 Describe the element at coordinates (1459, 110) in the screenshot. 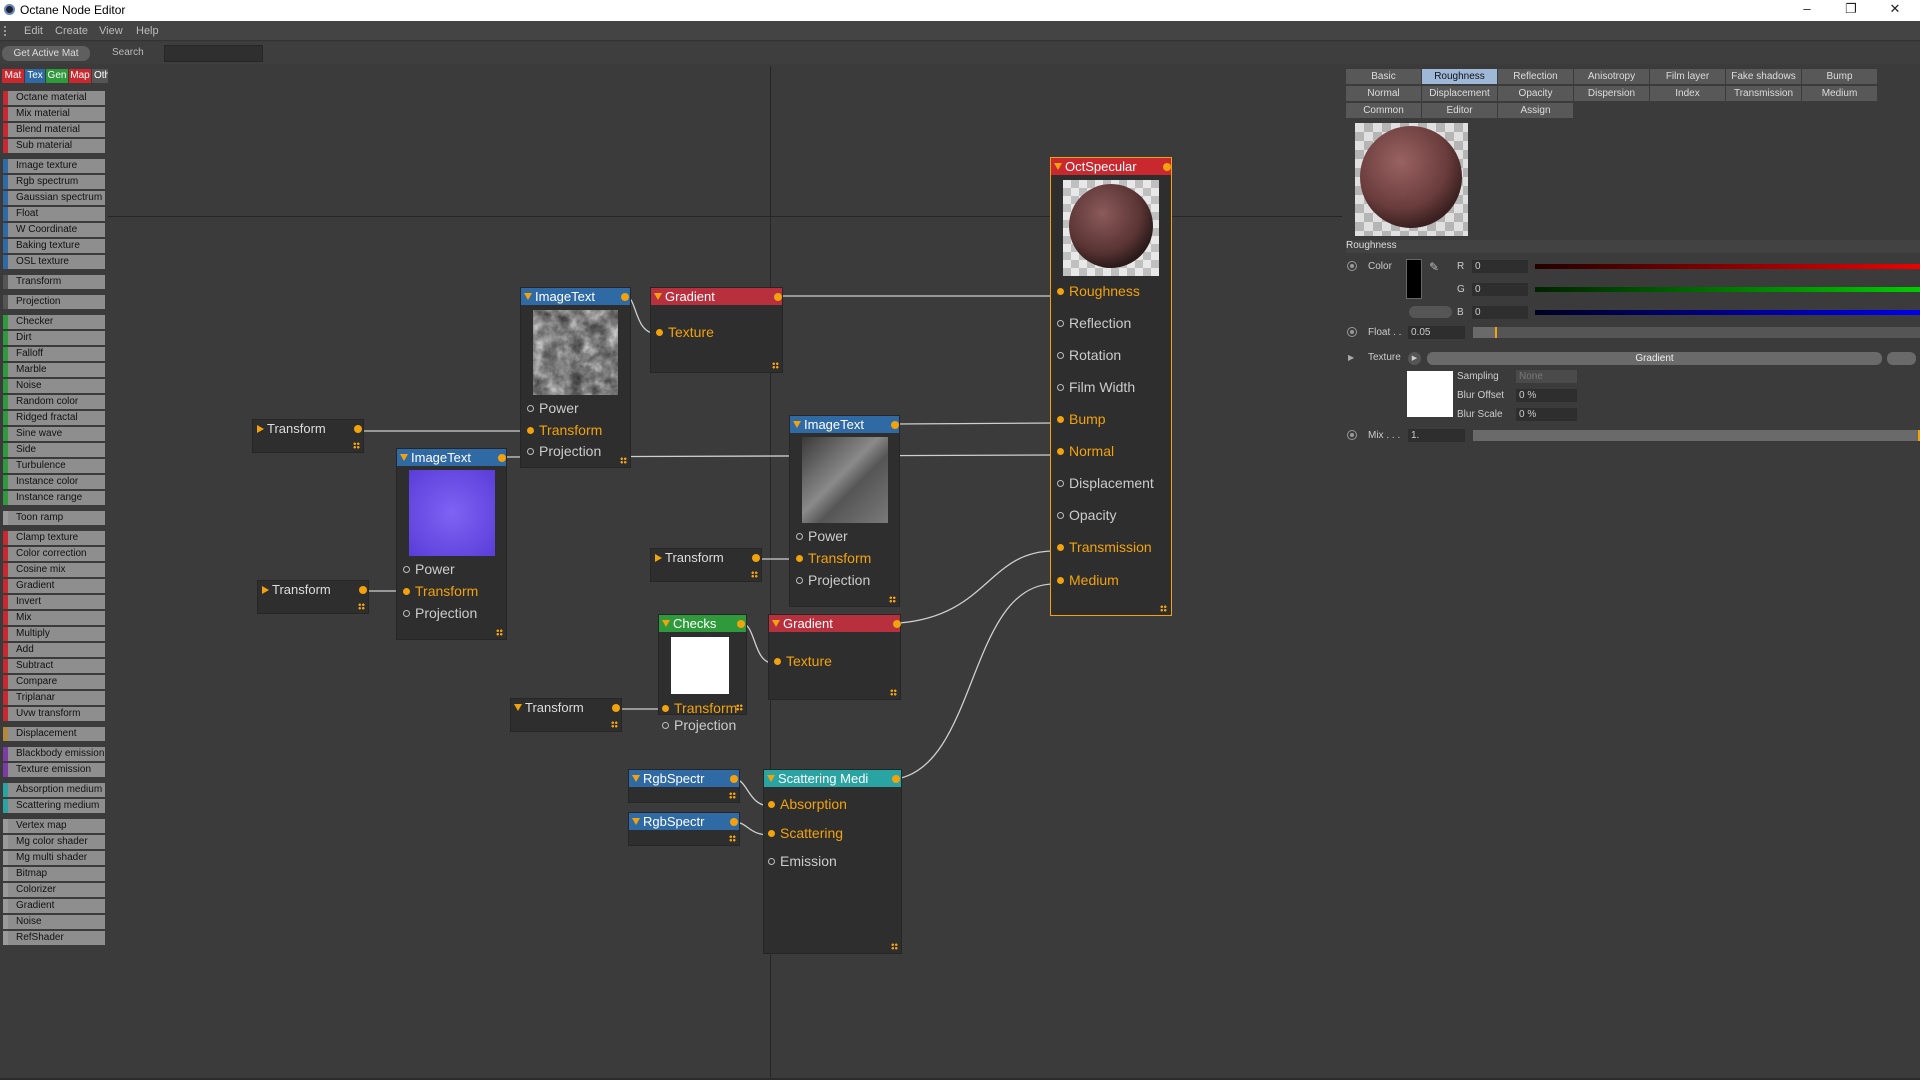

I see `tab-editor: Editor` at that location.